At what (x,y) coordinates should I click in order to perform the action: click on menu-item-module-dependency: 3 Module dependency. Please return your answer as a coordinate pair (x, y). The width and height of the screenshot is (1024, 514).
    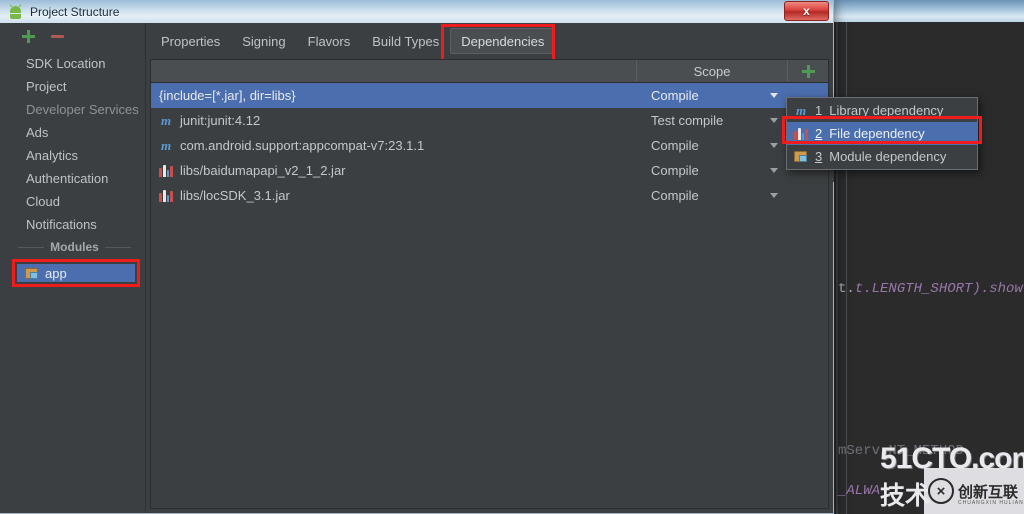
    Looking at the image, I should click on (882, 156).